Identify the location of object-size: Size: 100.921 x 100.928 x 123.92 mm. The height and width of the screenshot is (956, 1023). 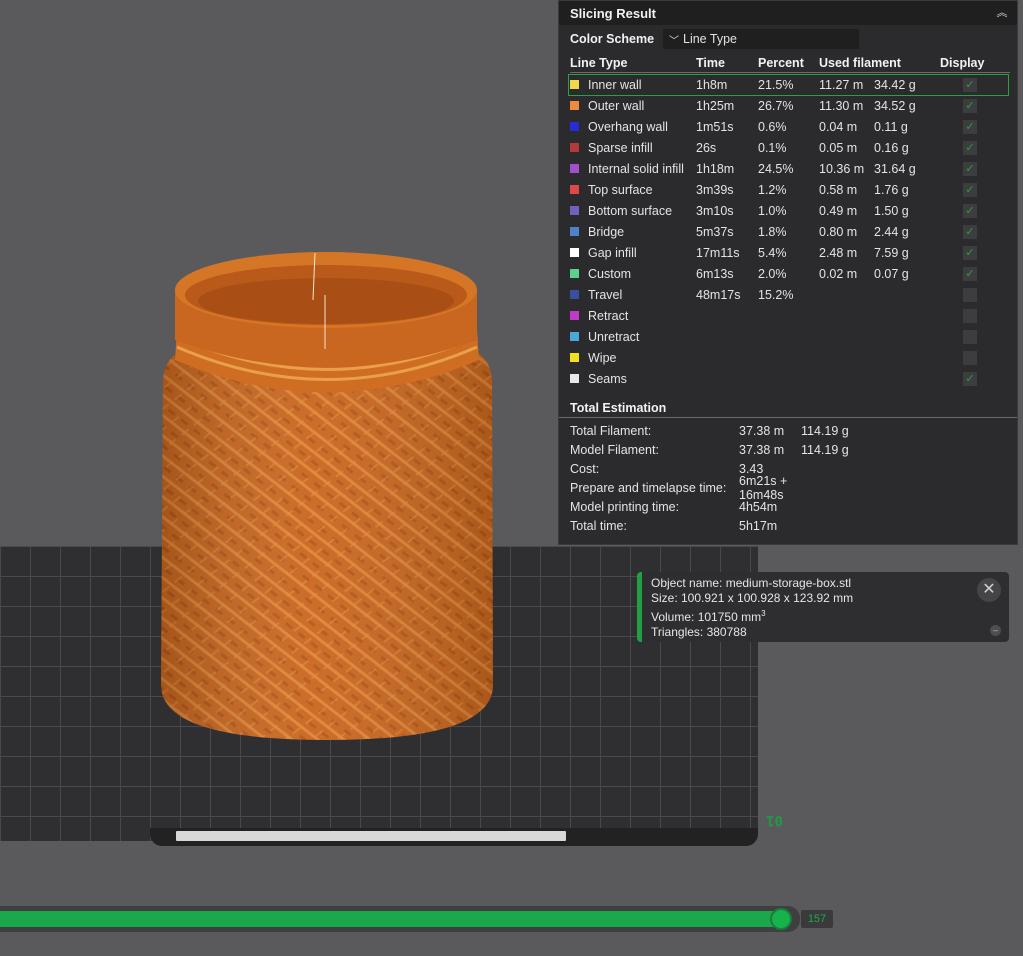
(752, 598).